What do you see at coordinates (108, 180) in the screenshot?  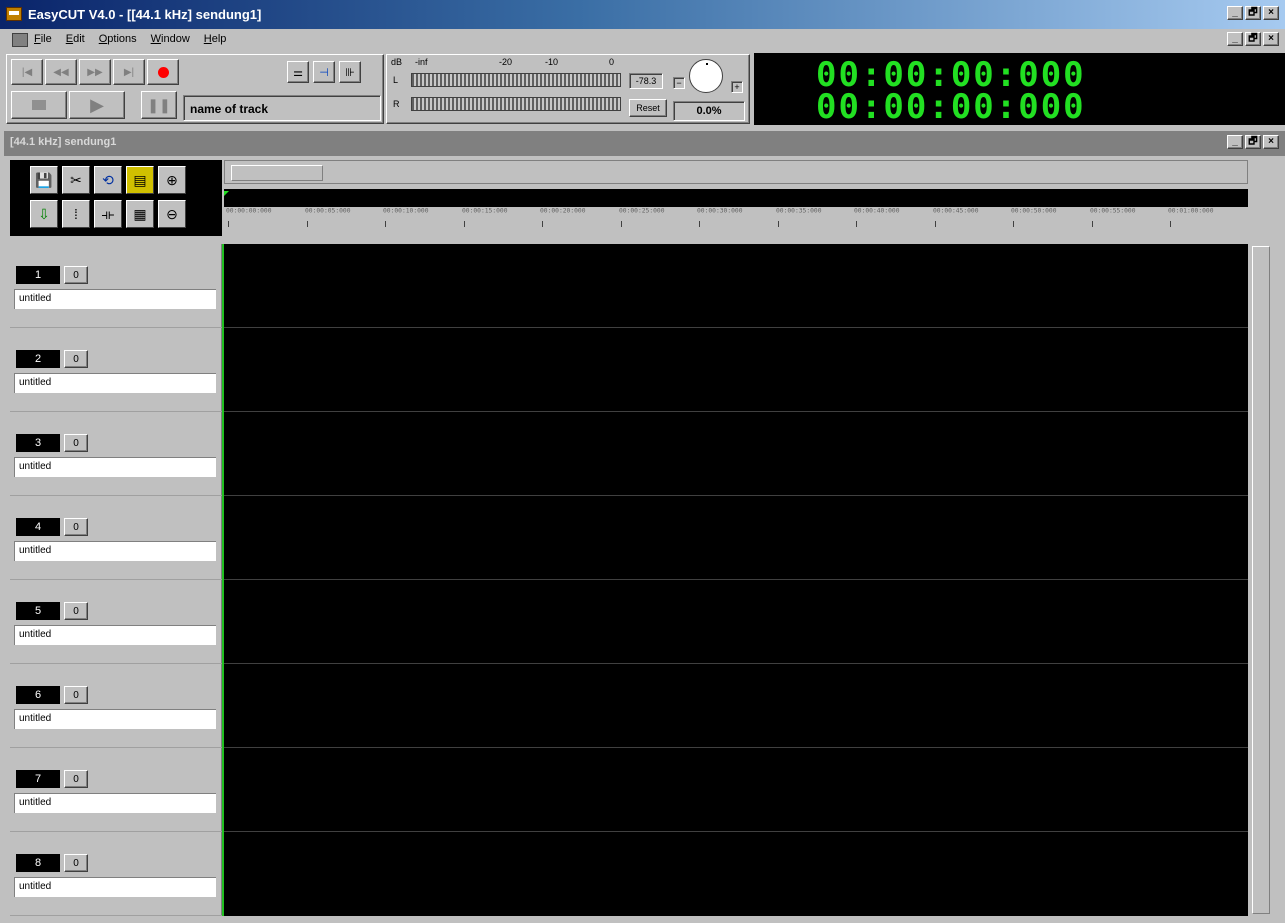 I see `loop-icon: ⟲` at bounding box center [108, 180].